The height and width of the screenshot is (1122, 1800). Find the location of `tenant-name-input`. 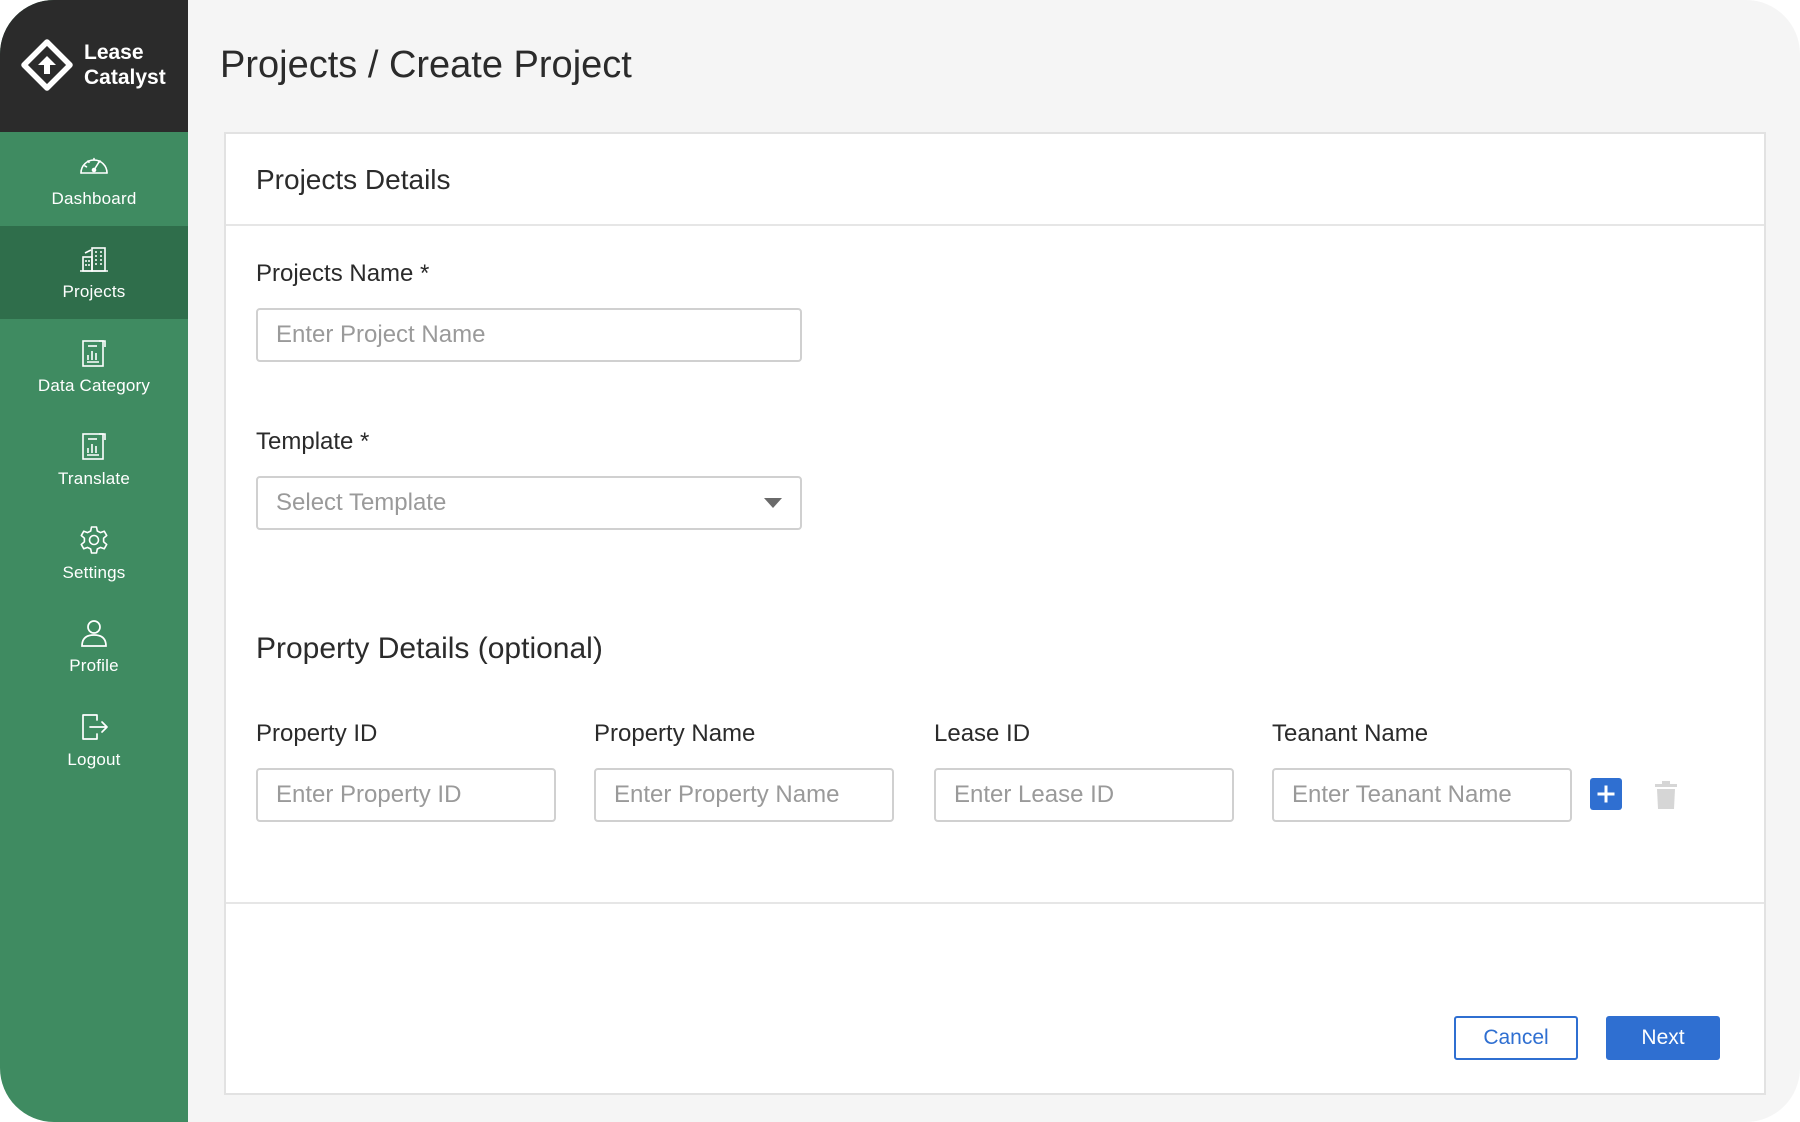

tenant-name-input is located at coordinates (1422, 795).